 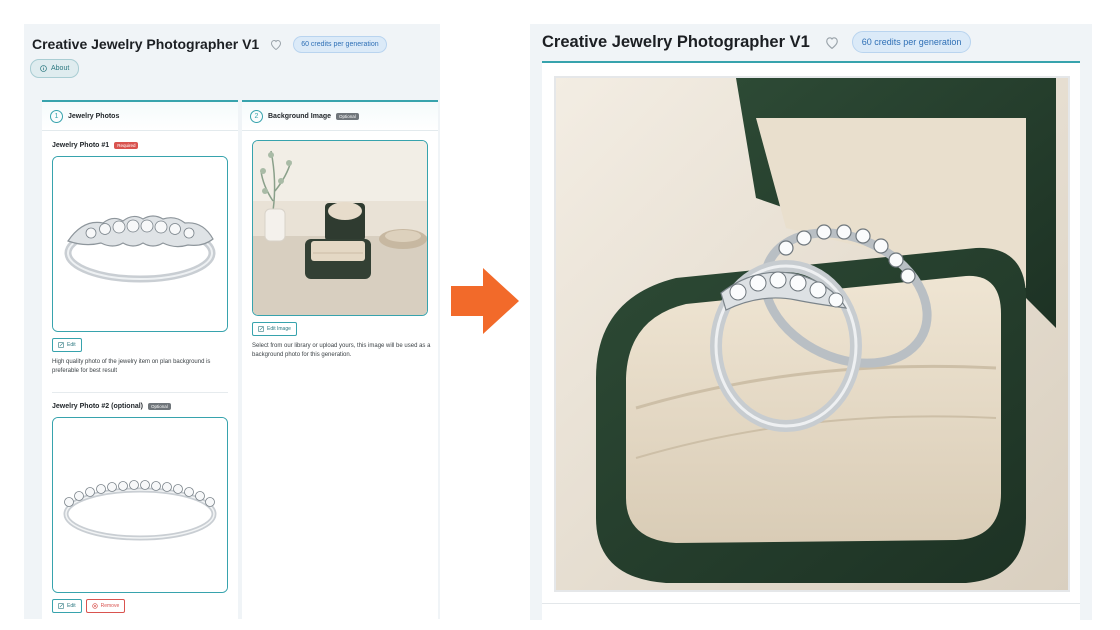 I want to click on step-number: 1, so click(x=56, y=116).